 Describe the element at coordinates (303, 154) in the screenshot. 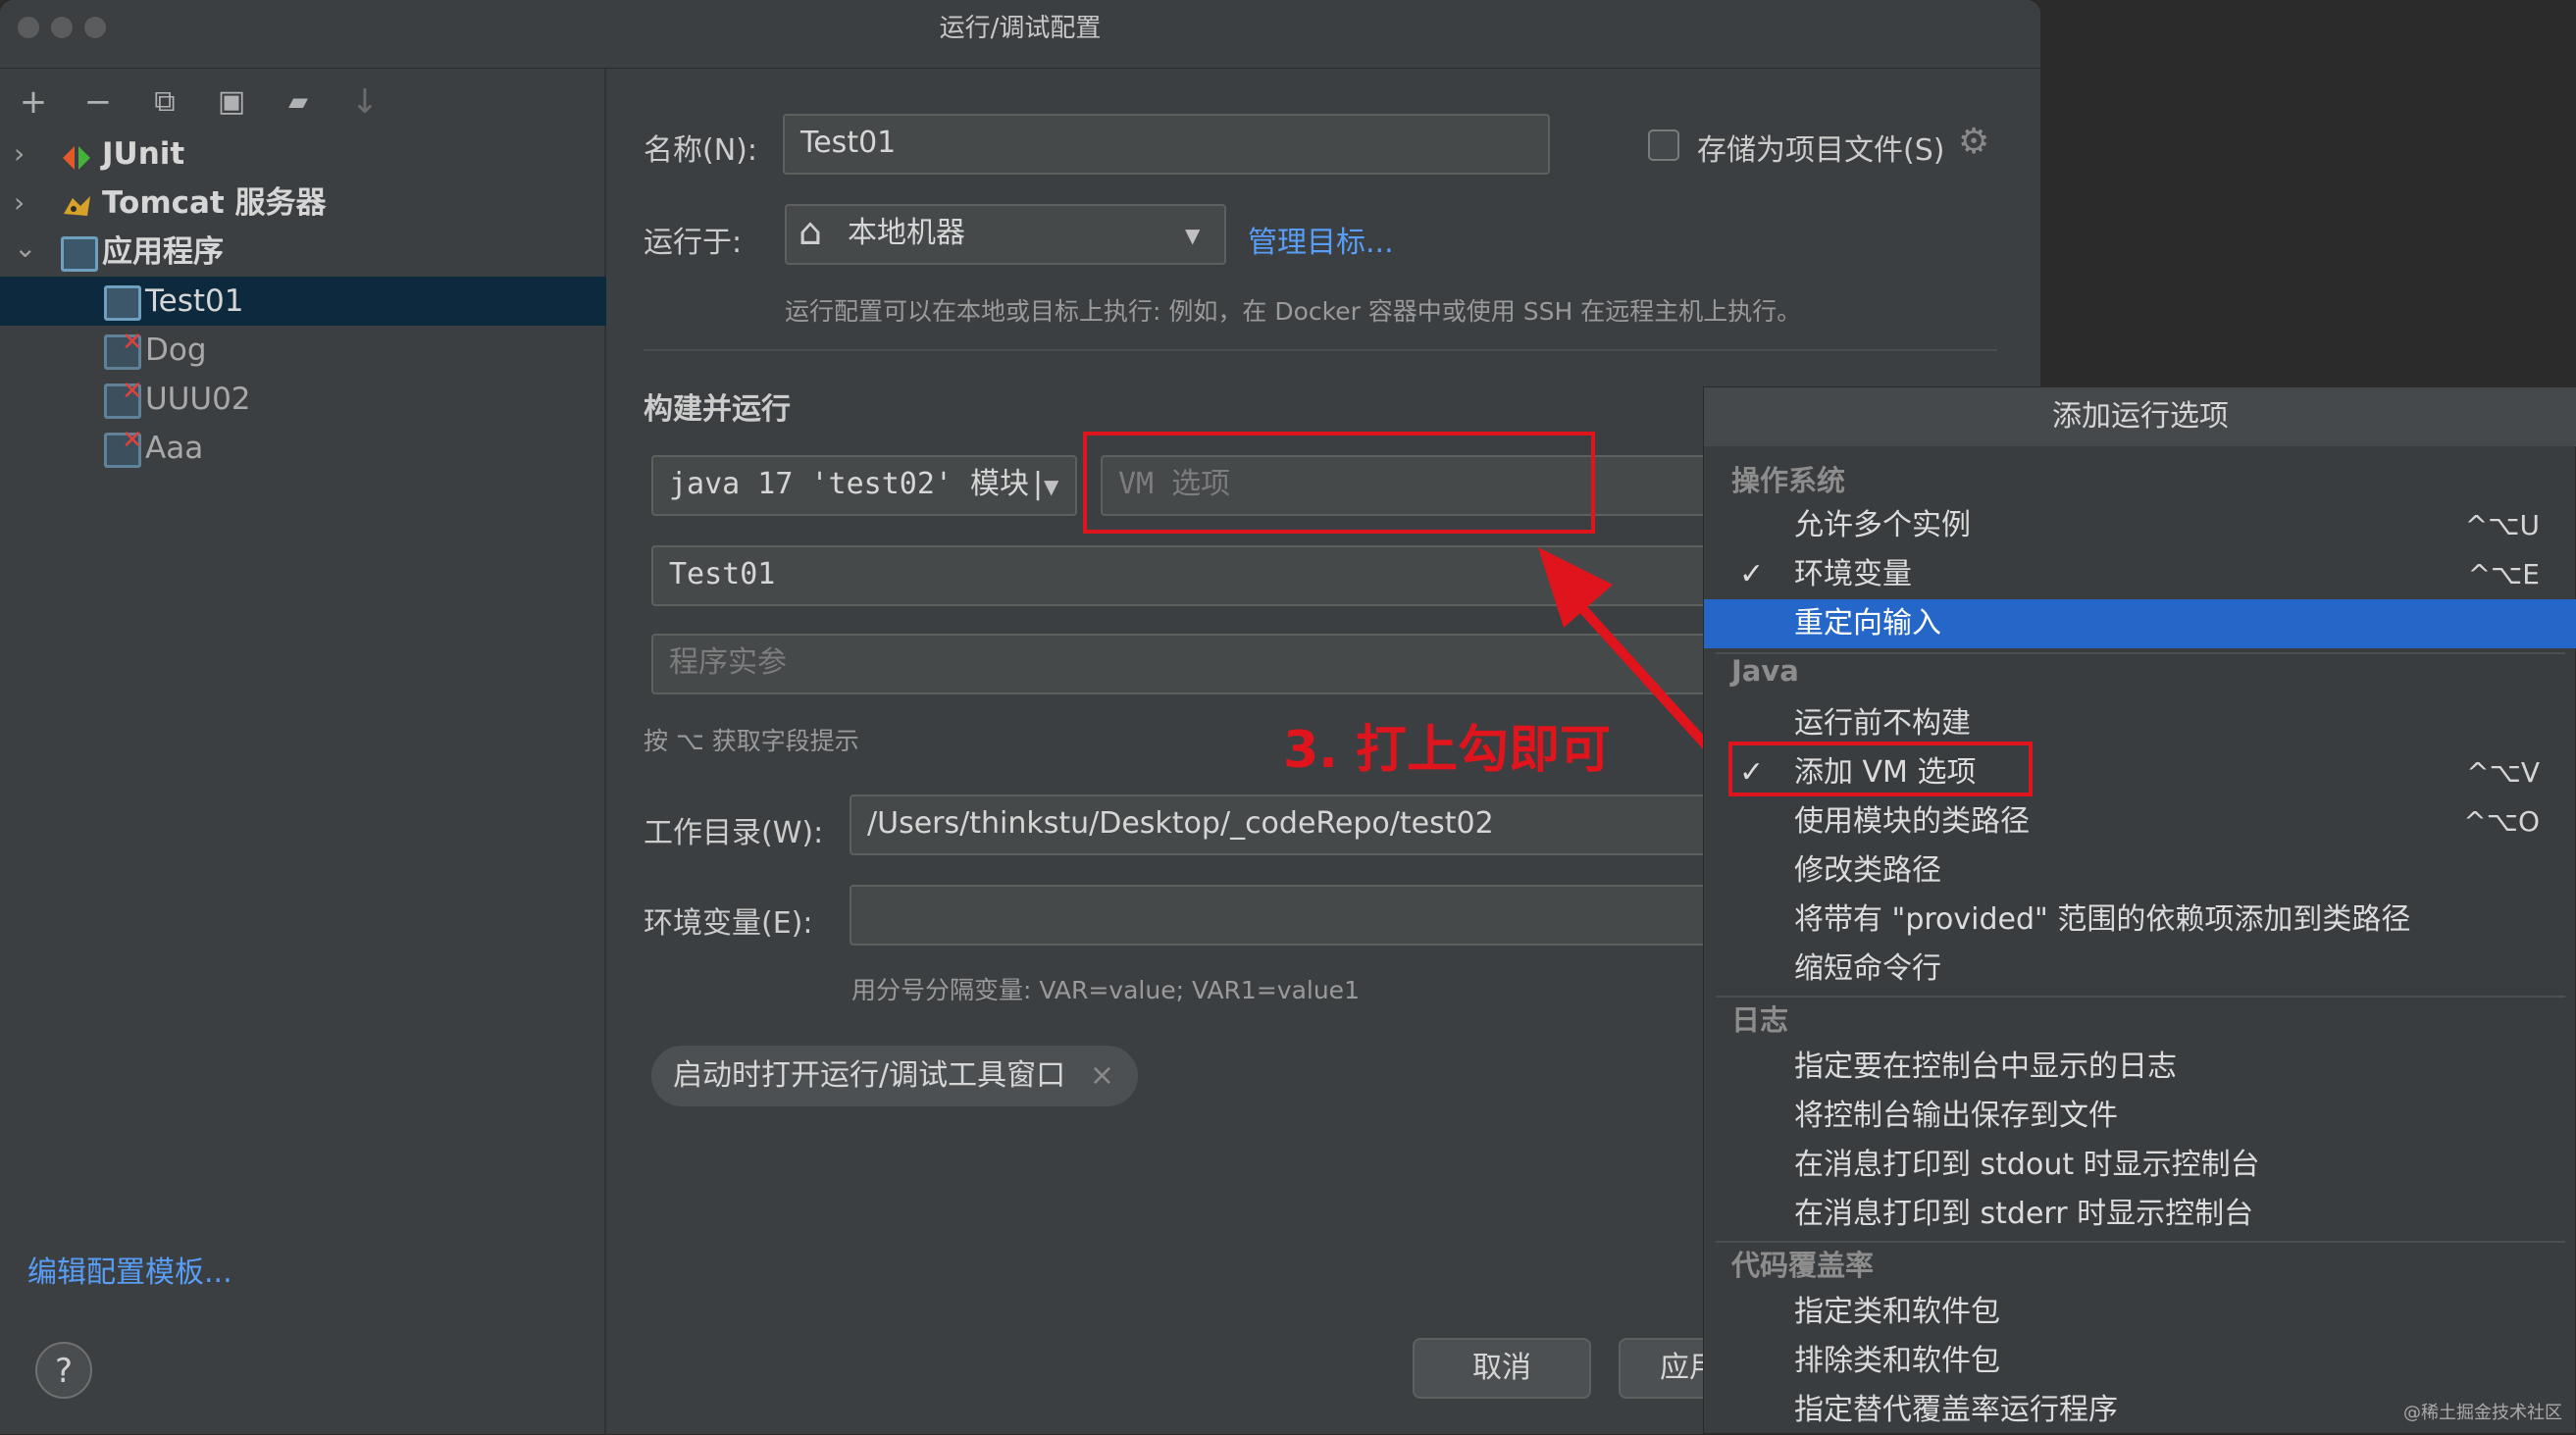

I see `tree-group-junit: › JUnit` at that location.